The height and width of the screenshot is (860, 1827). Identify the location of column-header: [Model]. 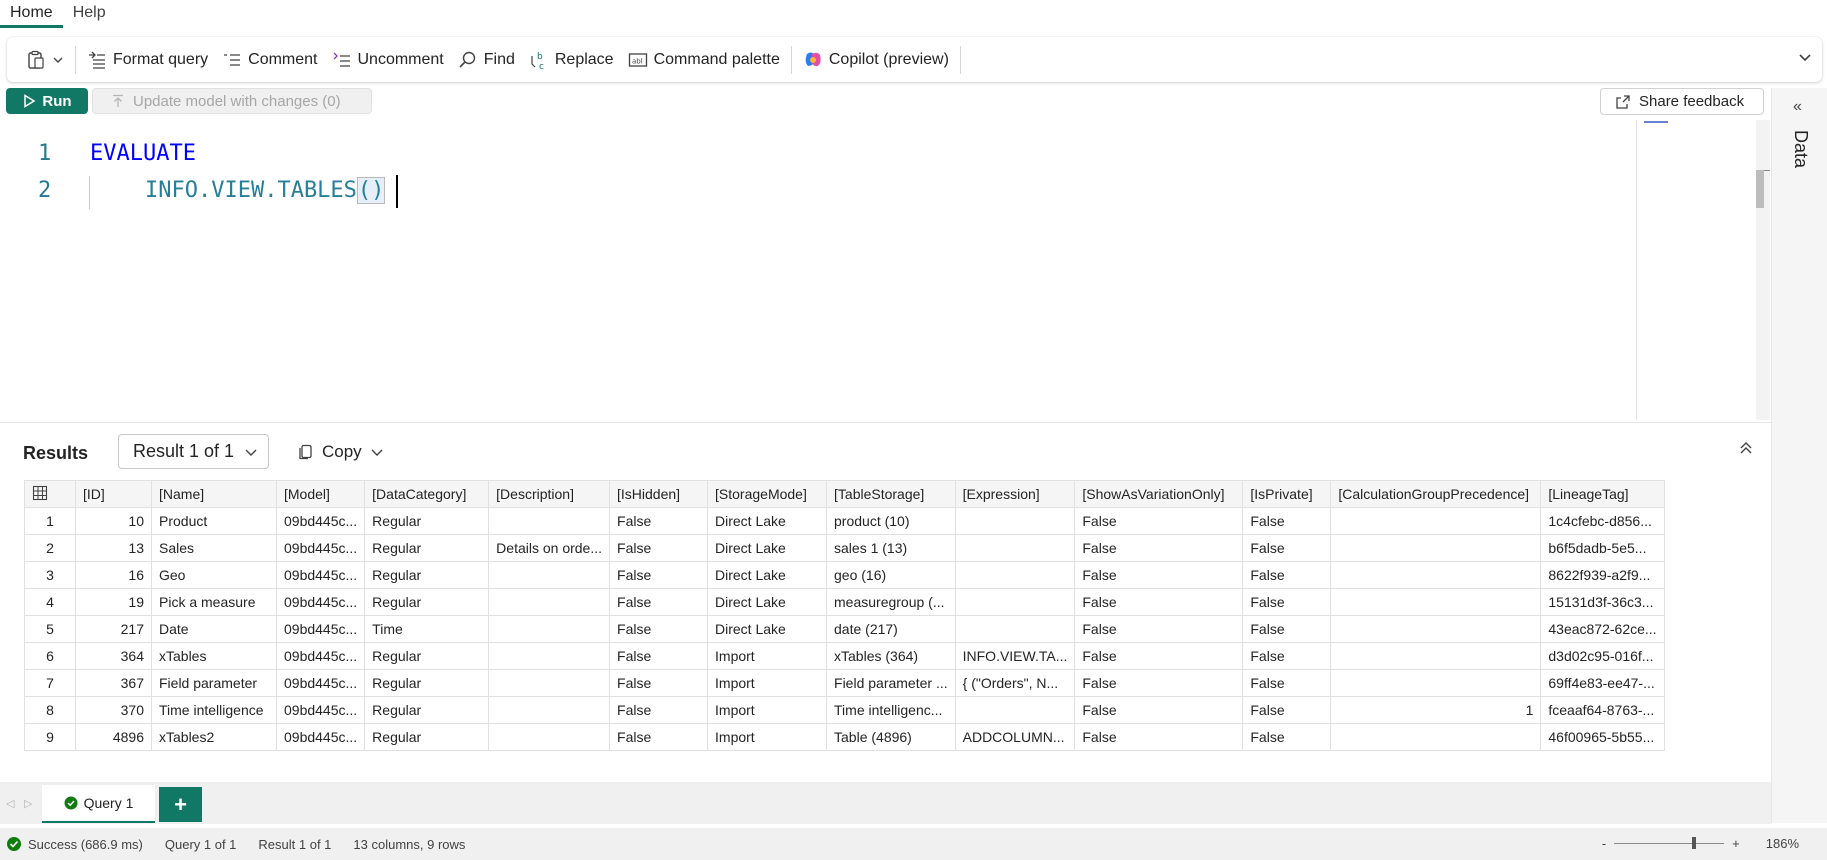
(320, 494).